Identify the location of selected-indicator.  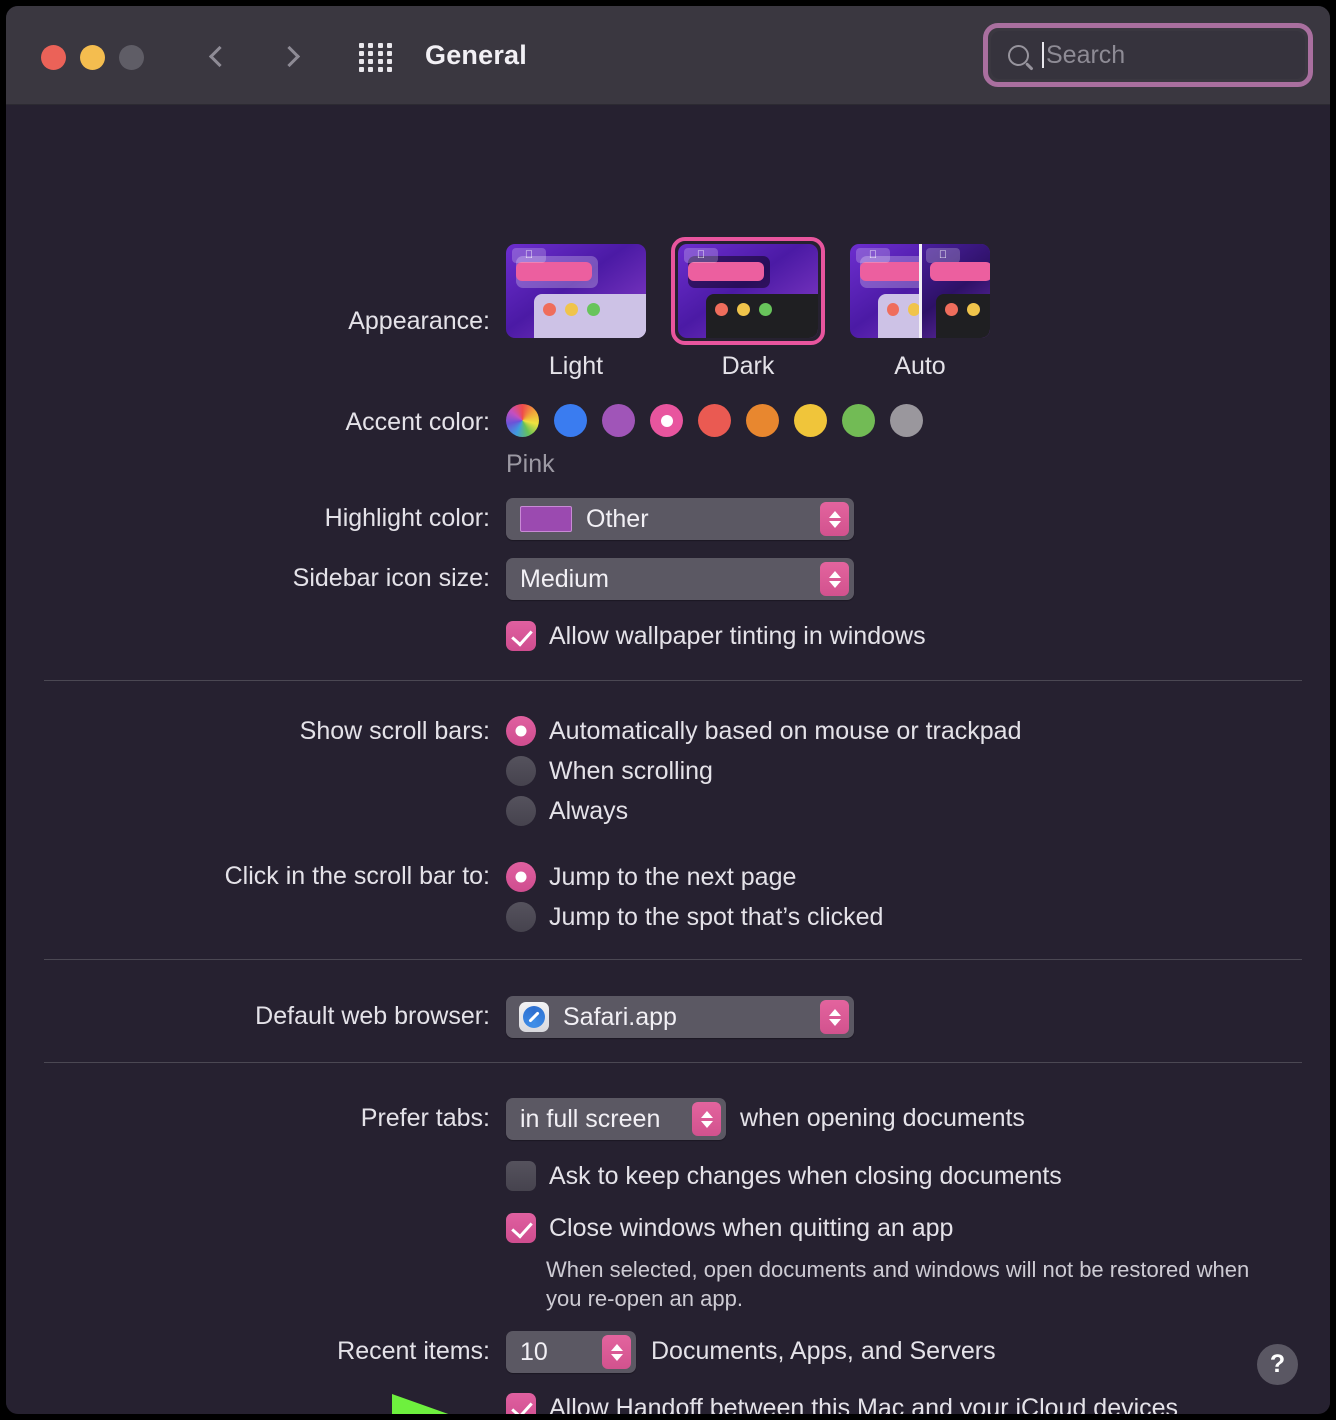
(666, 420).